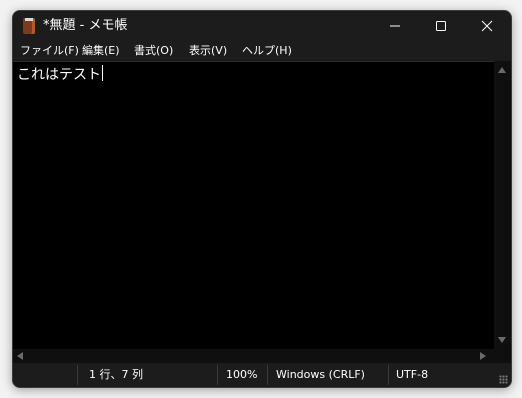  Describe the element at coordinates (253, 356) in the screenshot. I see `horizontal-scrollbar` at that location.